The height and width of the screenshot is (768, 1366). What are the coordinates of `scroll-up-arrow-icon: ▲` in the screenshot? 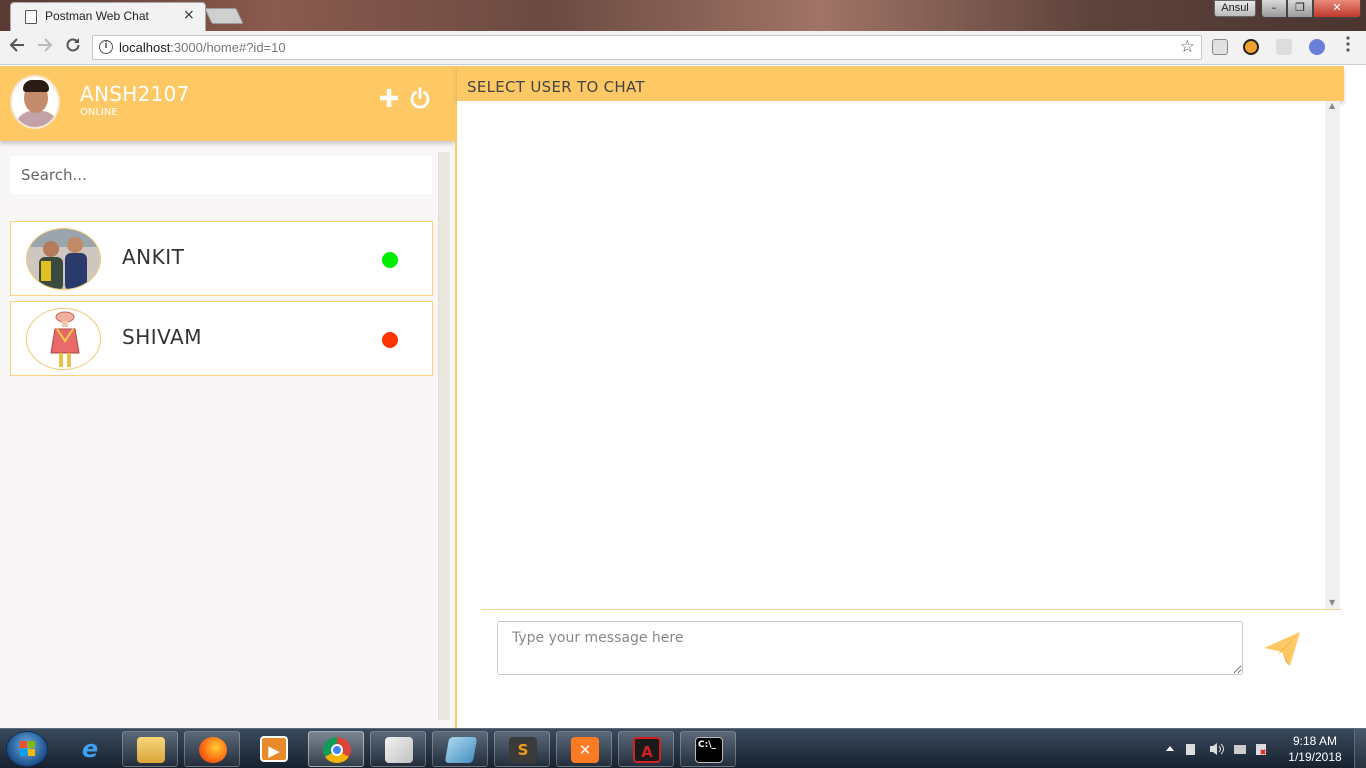 It's located at (1332, 105).